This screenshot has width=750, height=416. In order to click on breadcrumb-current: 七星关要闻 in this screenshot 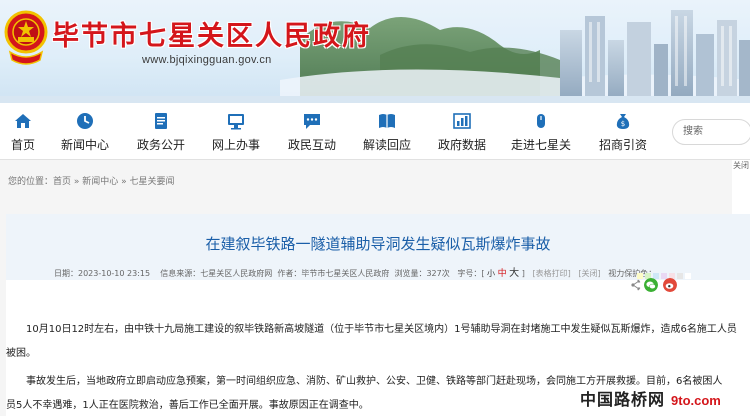, I will do `click(152, 182)`.